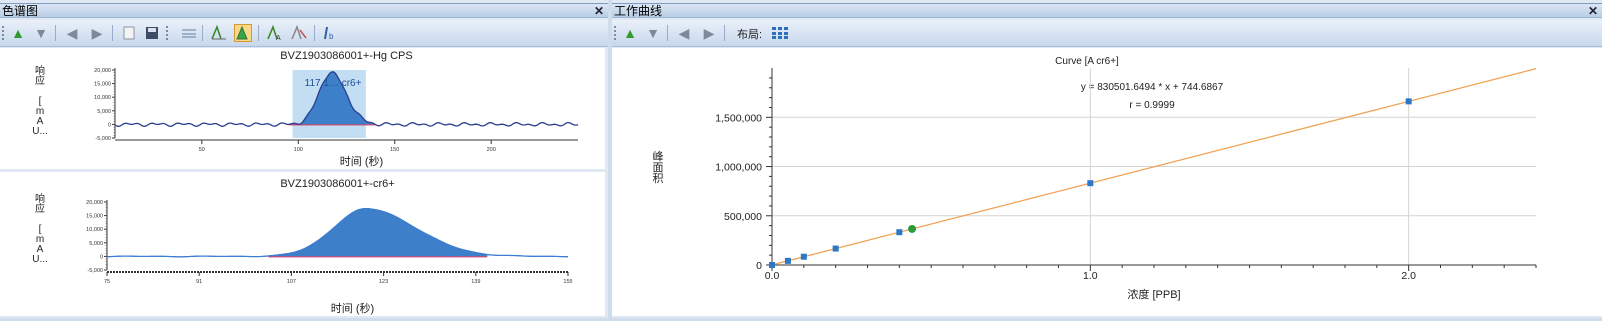 This screenshot has width=1602, height=321. Describe the element at coordinates (346, 56) in the screenshot. I see `chromatogram-title: BVZ1903086001+-Hg CPS` at that location.